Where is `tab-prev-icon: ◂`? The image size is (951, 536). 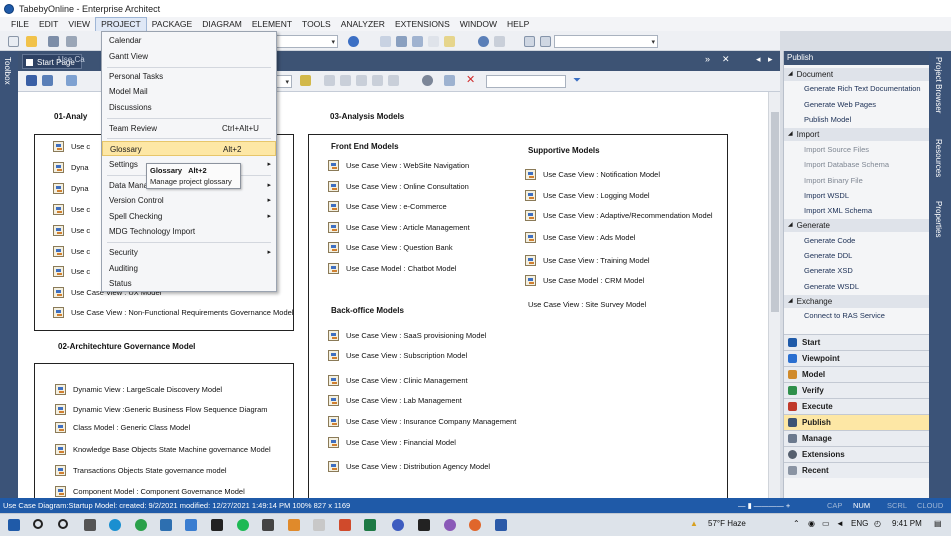 tab-prev-icon: ◂ is located at coordinates (758, 59).